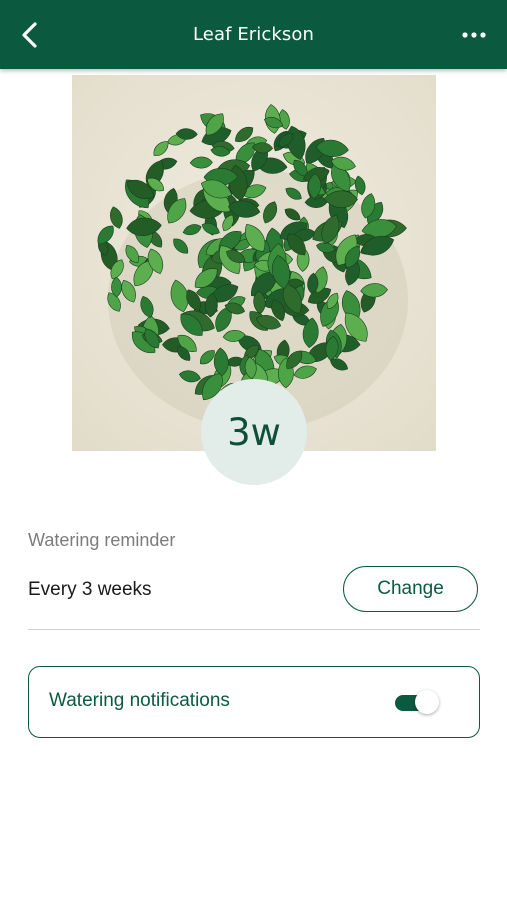  Describe the element at coordinates (139, 700) in the screenshot. I see `watering-notifications-label: Watering notifications` at that location.